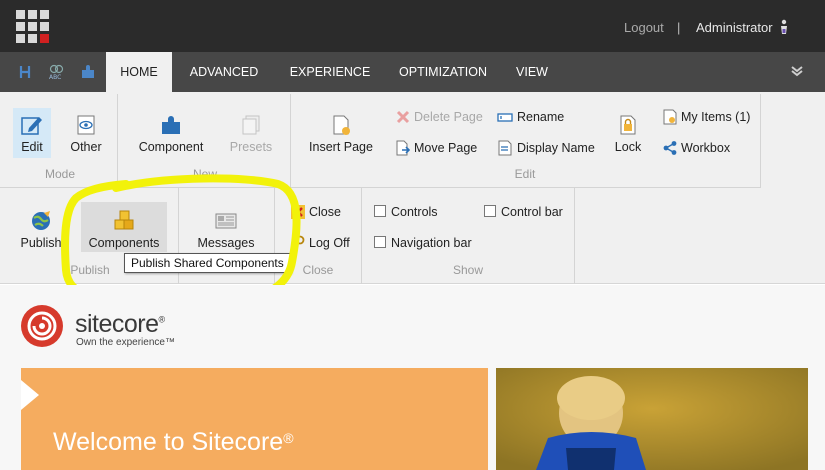 The image size is (825, 470). Describe the element at coordinates (784, 26) in the screenshot. I see `user-icon` at that location.